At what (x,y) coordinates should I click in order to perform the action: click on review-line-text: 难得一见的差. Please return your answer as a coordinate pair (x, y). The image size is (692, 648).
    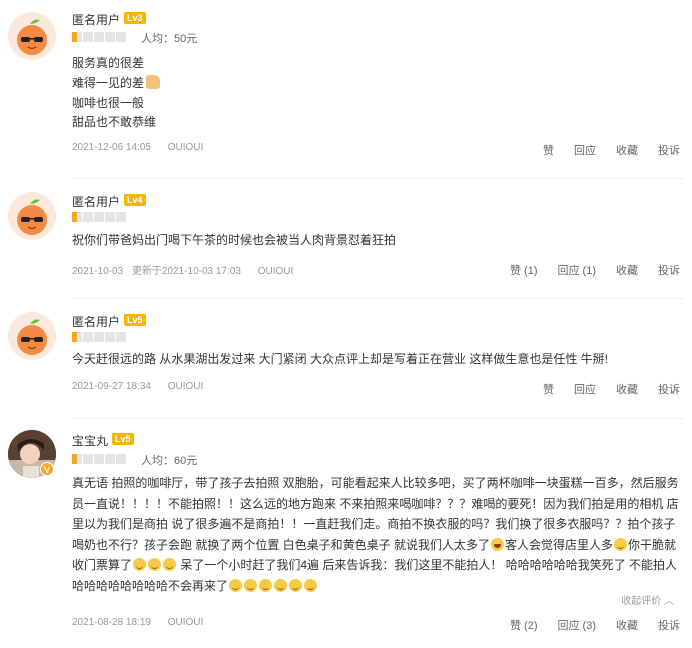
    Looking at the image, I should click on (108, 83).